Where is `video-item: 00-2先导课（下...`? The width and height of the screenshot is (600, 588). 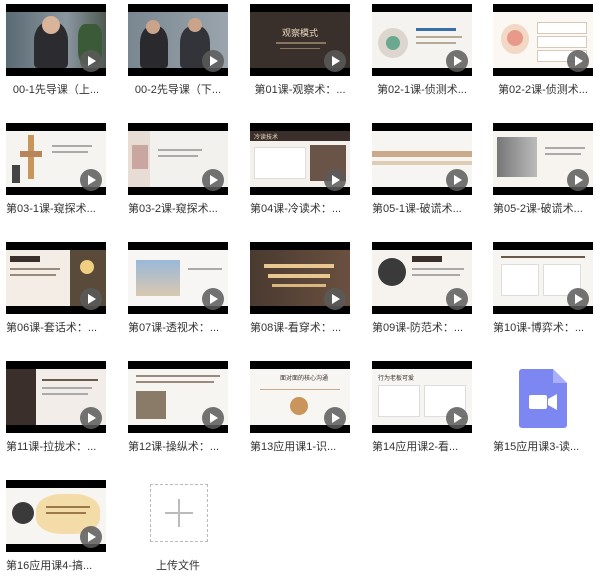 video-item: 00-2先导课（下... is located at coordinates (178, 56).